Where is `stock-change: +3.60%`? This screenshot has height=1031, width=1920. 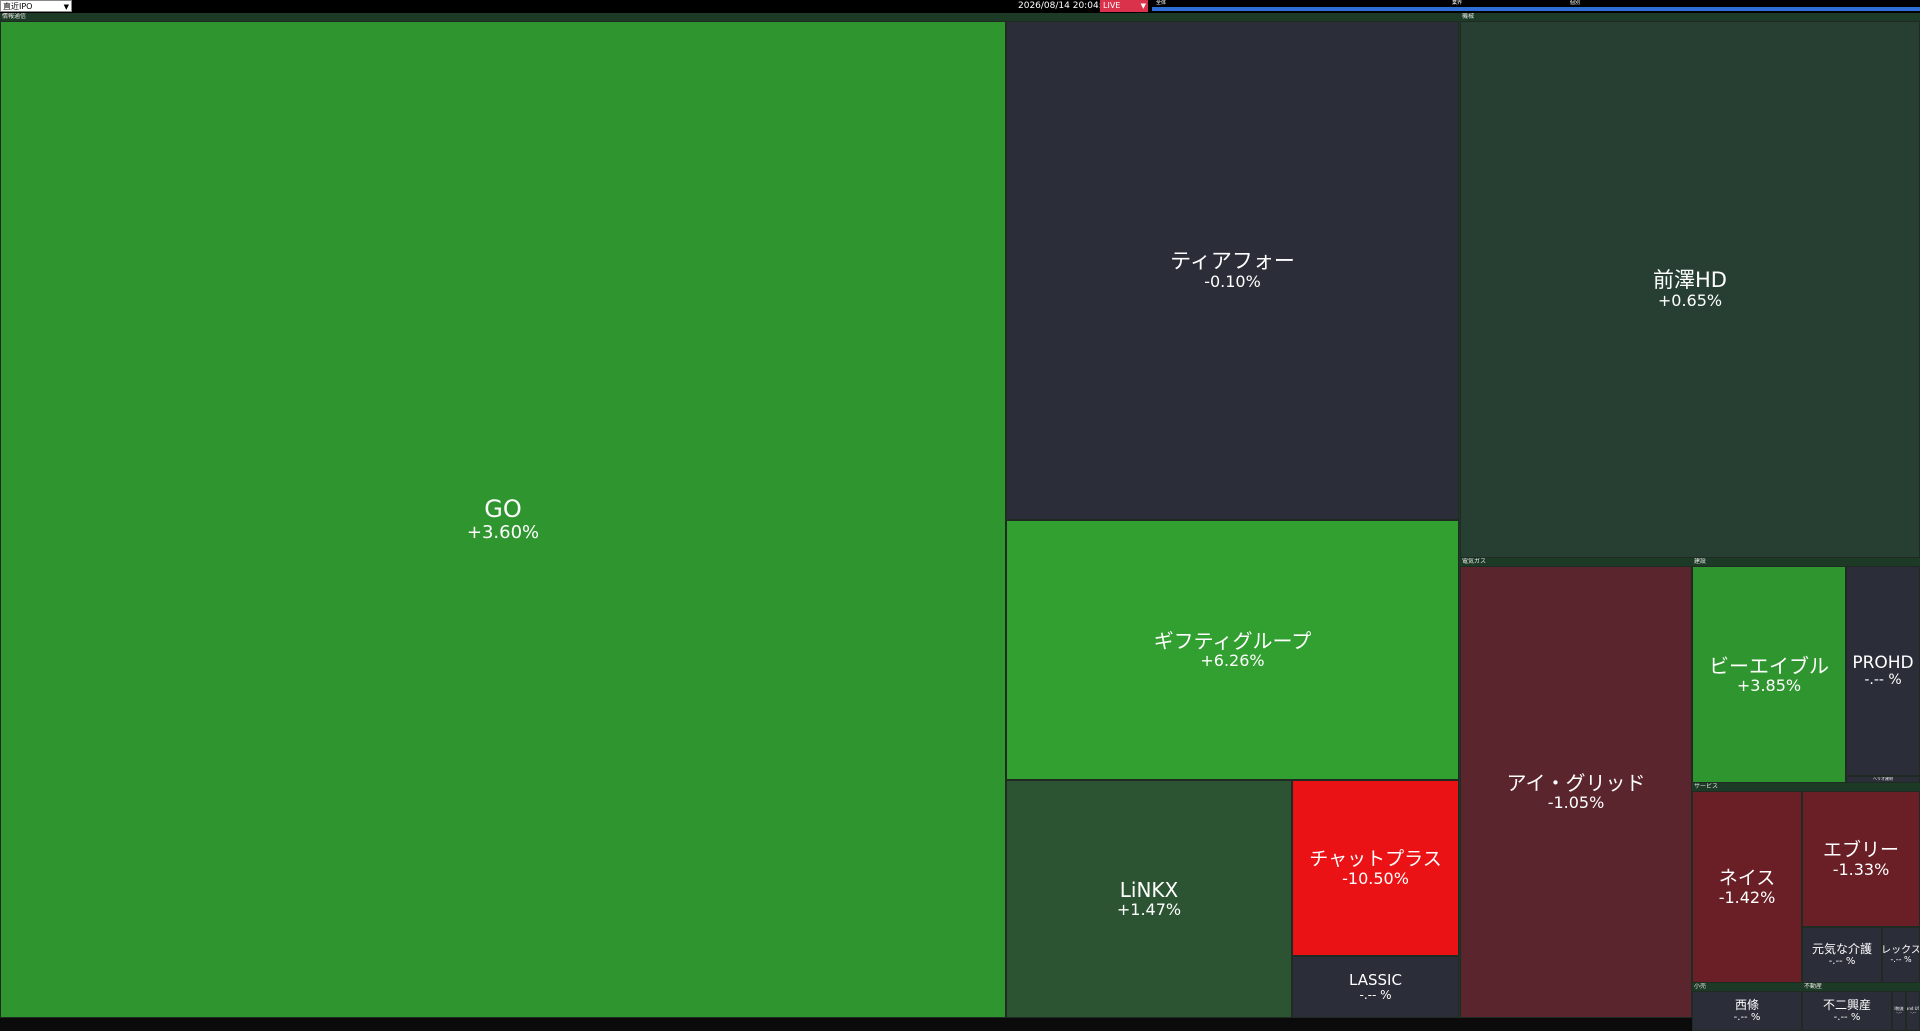 stock-change: +3.60% is located at coordinates (503, 532).